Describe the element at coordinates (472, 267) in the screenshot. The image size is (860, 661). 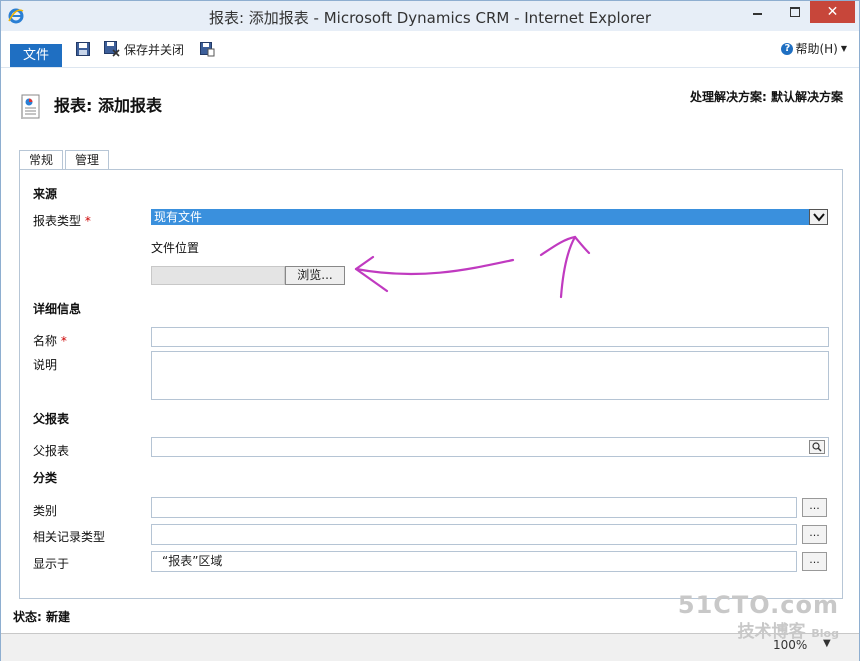
I see `hand-drawn-arrow-annotation` at that location.